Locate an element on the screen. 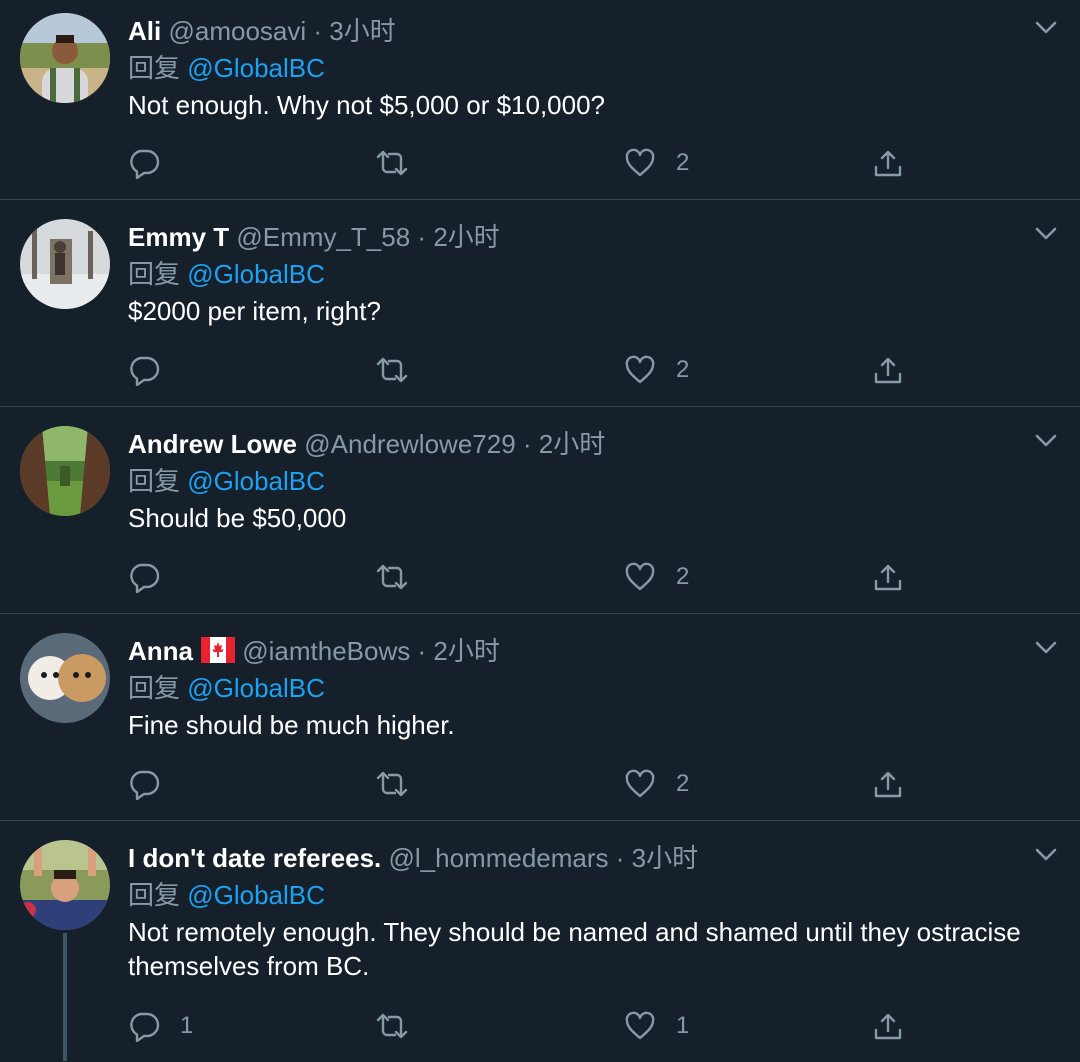  like-count: 1 is located at coordinates (683, 1025).